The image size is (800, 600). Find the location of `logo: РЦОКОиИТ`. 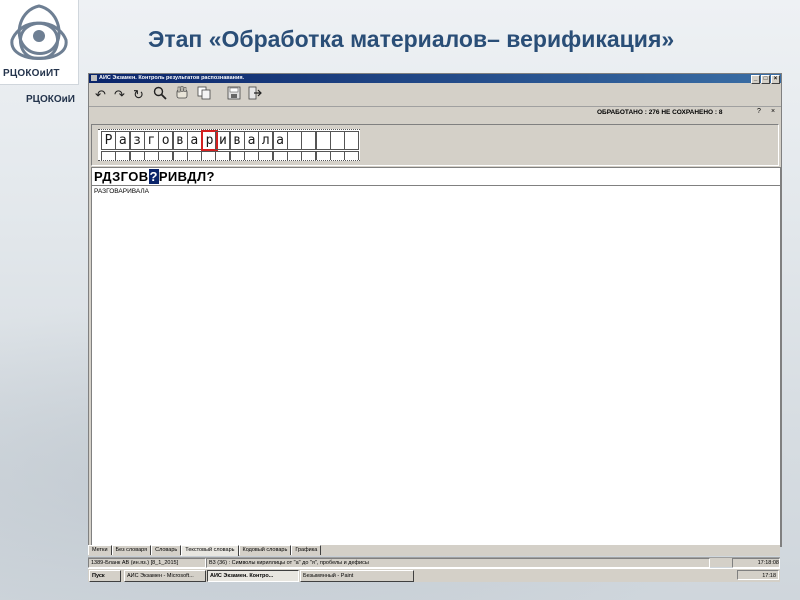

logo: РЦОКОиИТ is located at coordinates (39, 42).